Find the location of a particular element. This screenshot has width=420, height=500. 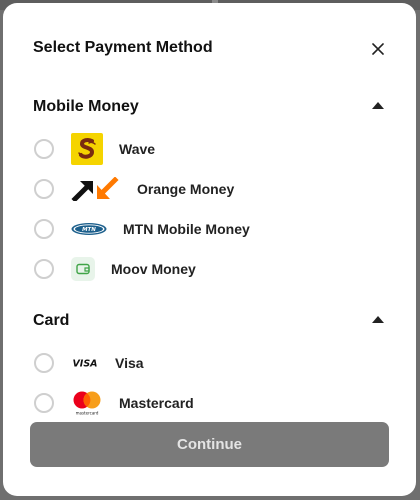

radio-wave is located at coordinates (44, 149).